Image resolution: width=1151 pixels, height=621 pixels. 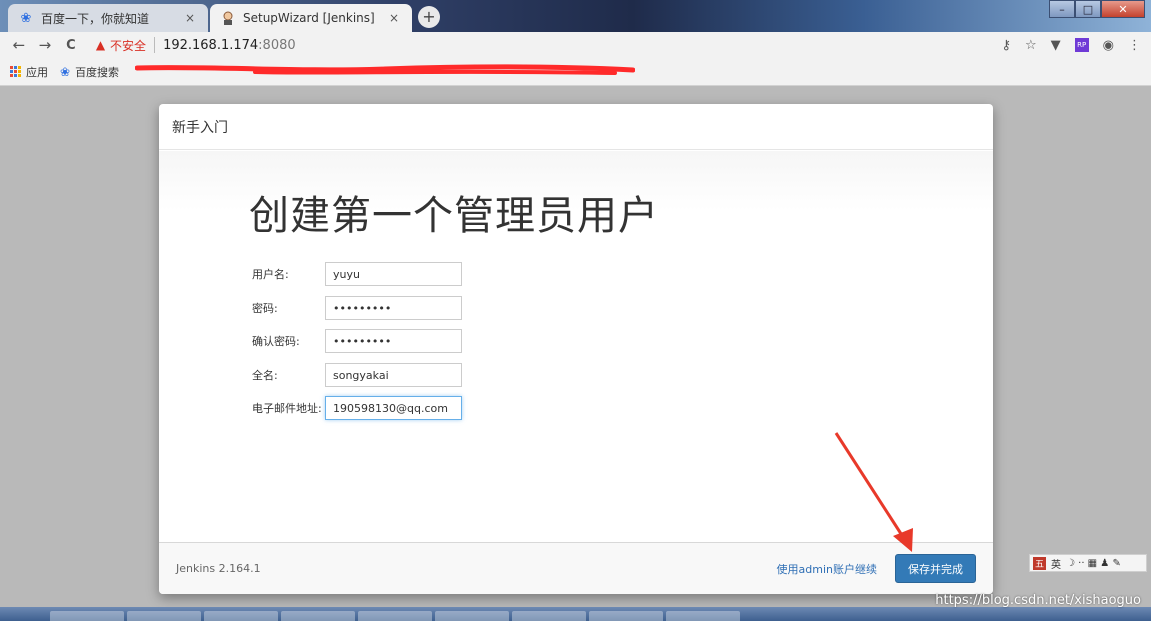 What do you see at coordinates (1093, 563) in the screenshot?
I see `ime-extra-icons: ☽ ·· ▦ ♟ ✎` at bounding box center [1093, 563].